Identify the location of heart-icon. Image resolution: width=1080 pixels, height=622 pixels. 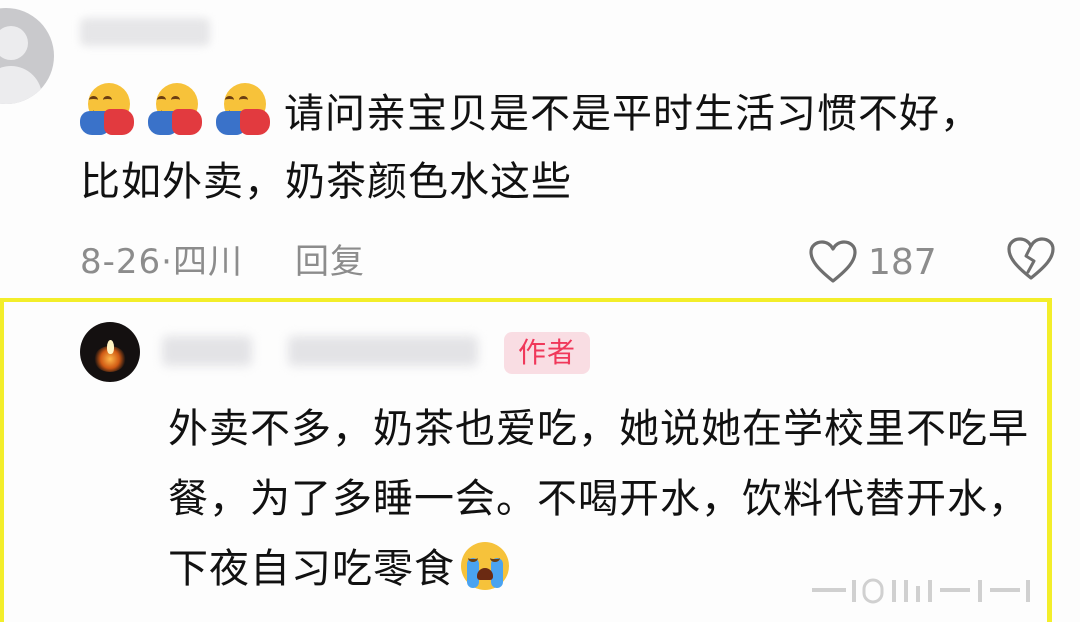
(833, 261).